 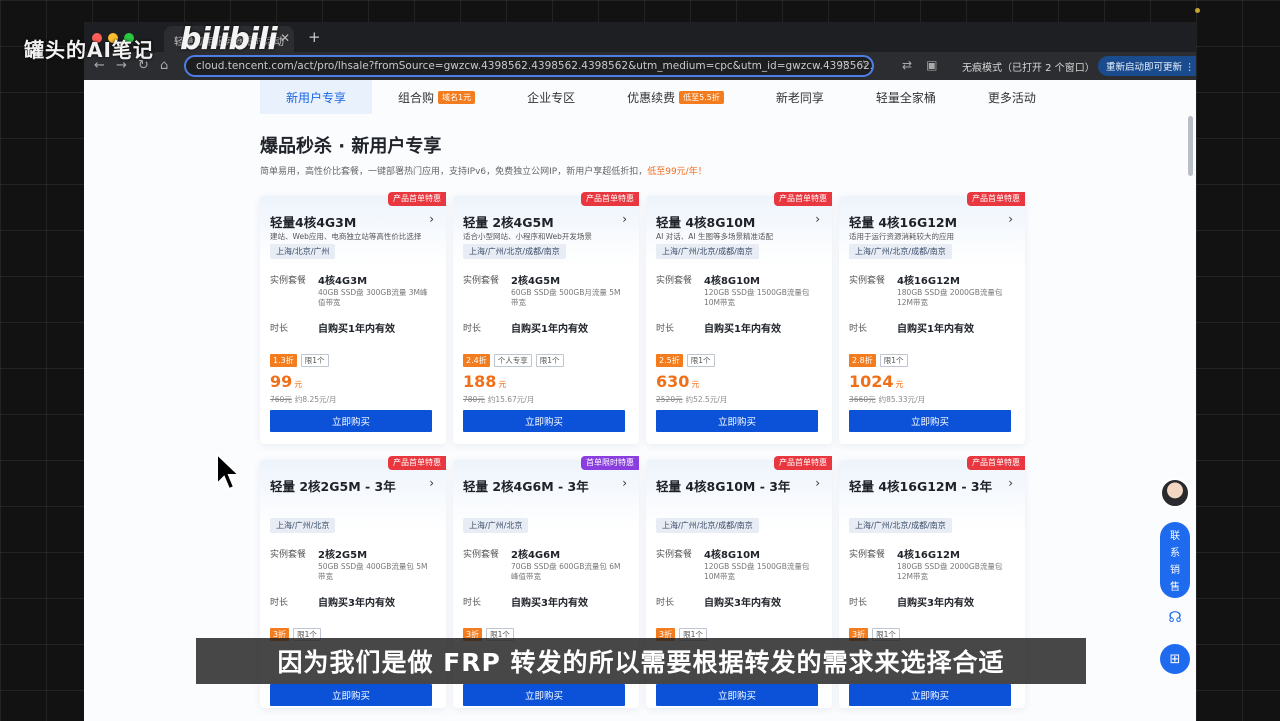 What do you see at coordinates (229, 471) in the screenshot?
I see `mouse-cursor-icon` at bounding box center [229, 471].